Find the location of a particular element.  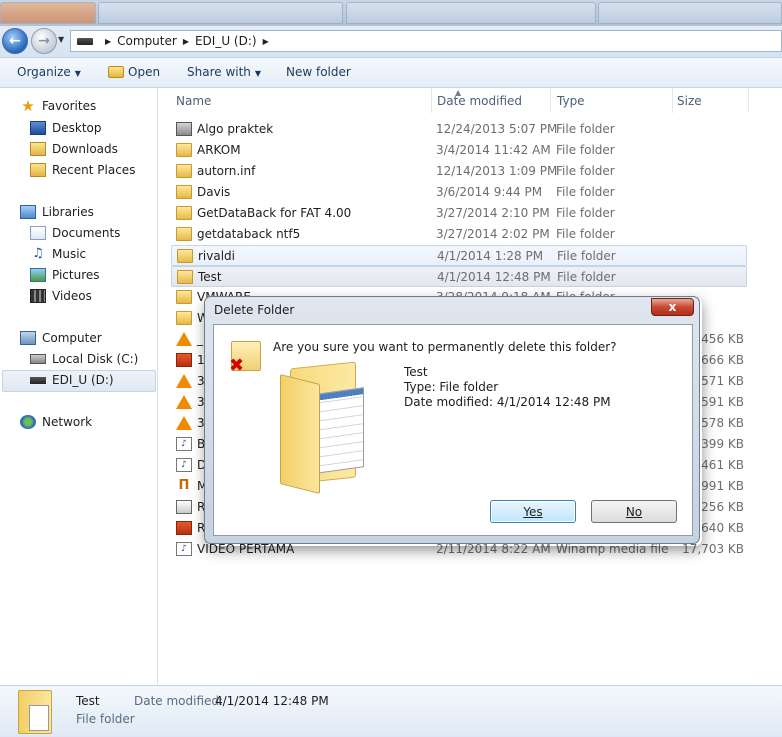

nav-computer: Computer is located at coordinates (61, 338).